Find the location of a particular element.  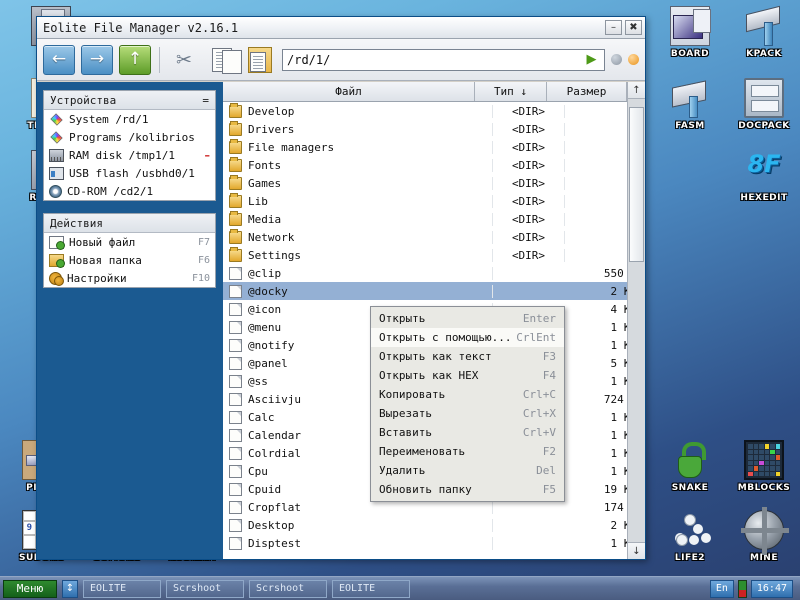

minimize-all-button: ↕ is located at coordinates (70, 588).